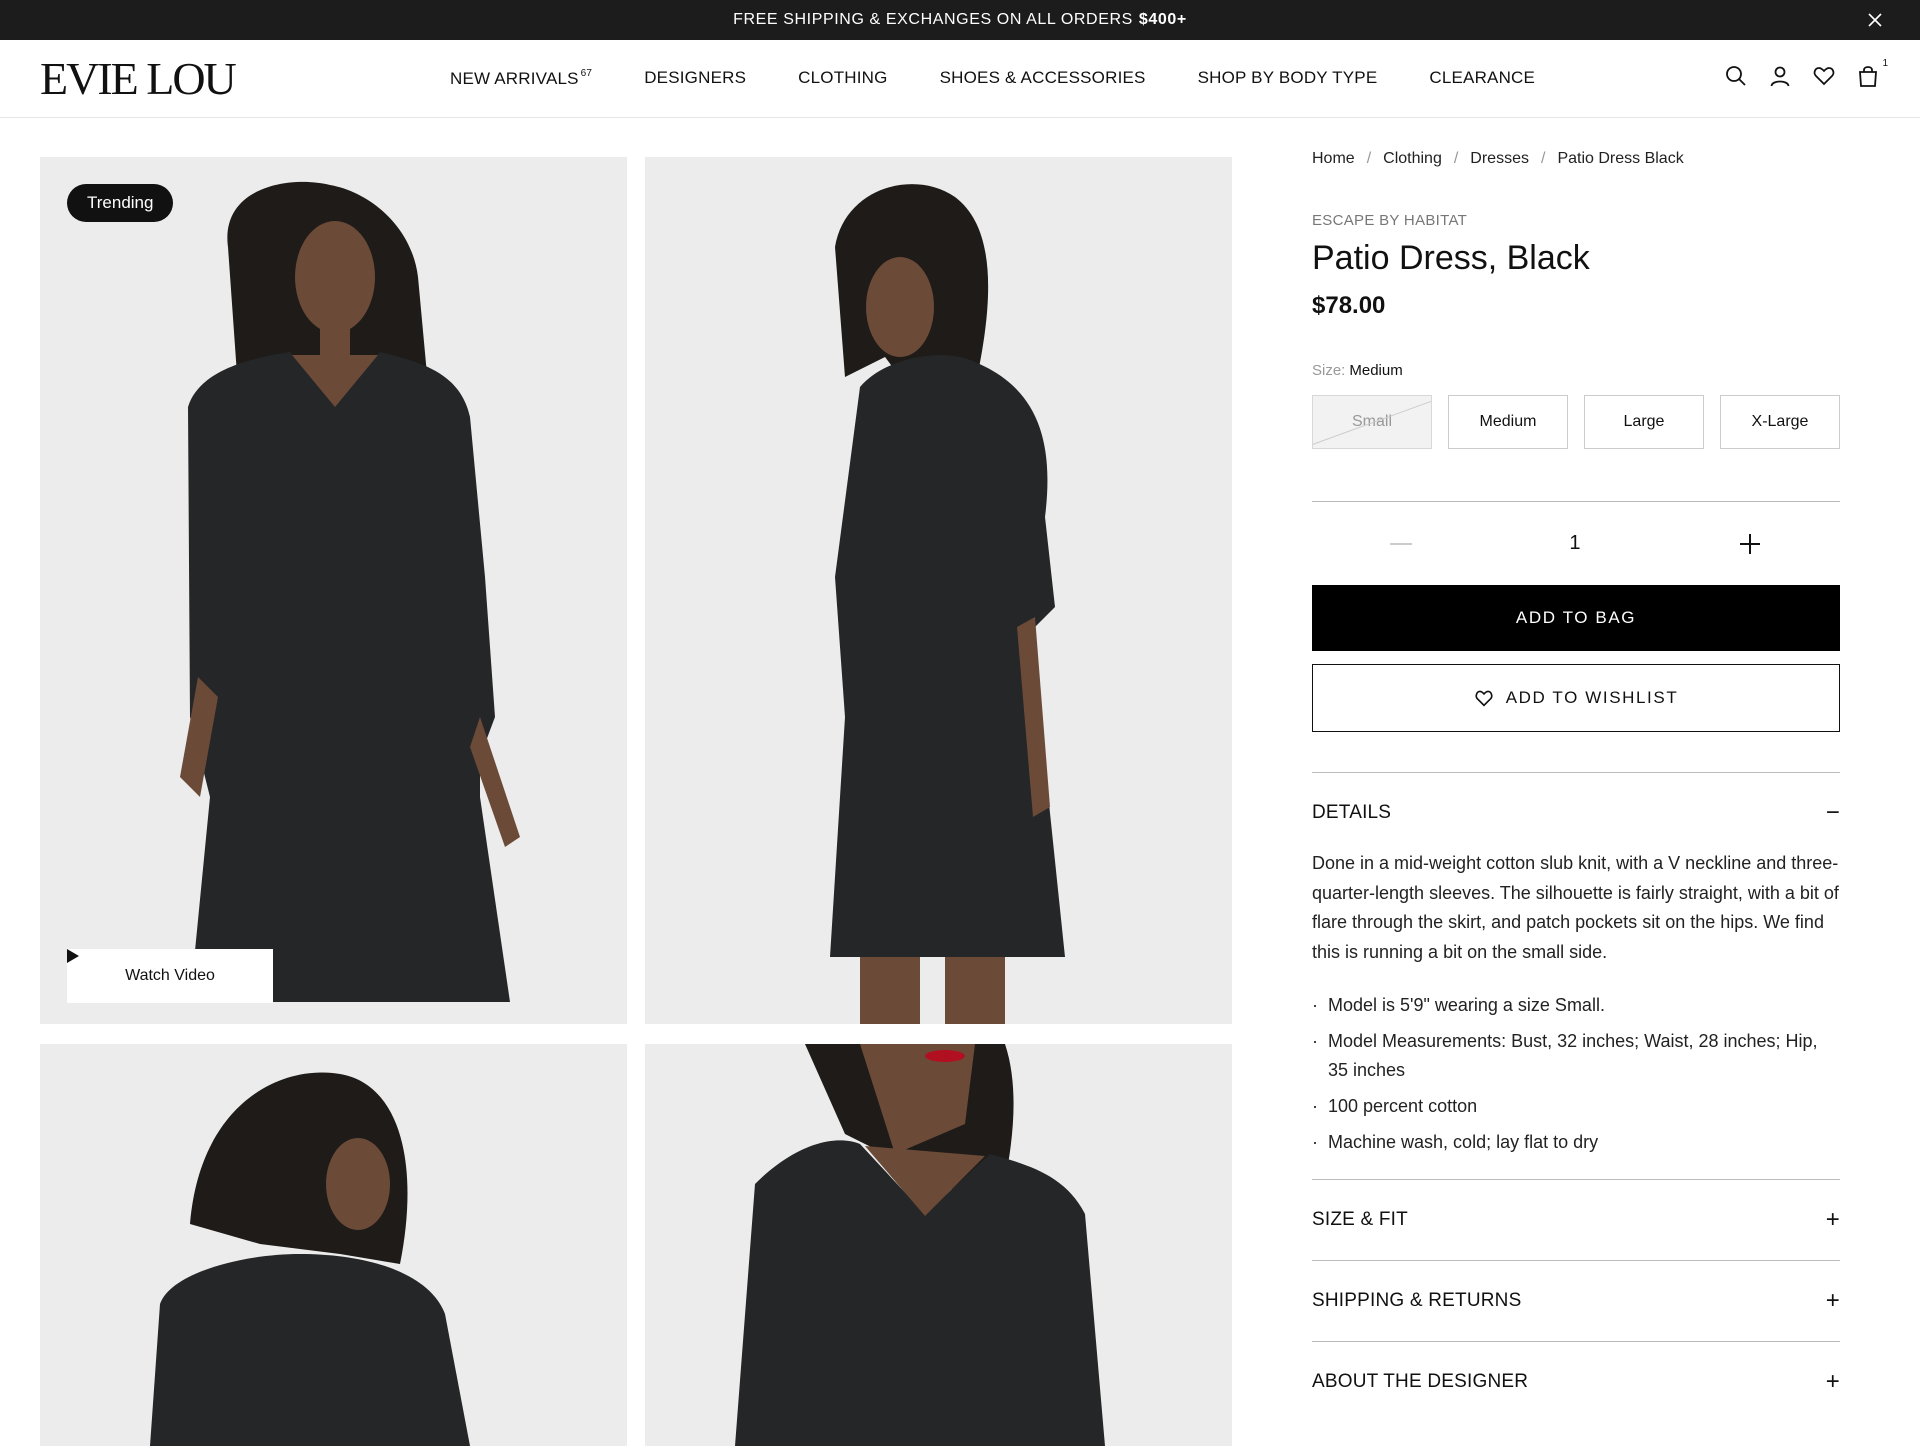 This screenshot has width=1920, height=1446. What do you see at coordinates (1451, 258) in the screenshot?
I see `product-title: Patio Dress, Black` at bounding box center [1451, 258].